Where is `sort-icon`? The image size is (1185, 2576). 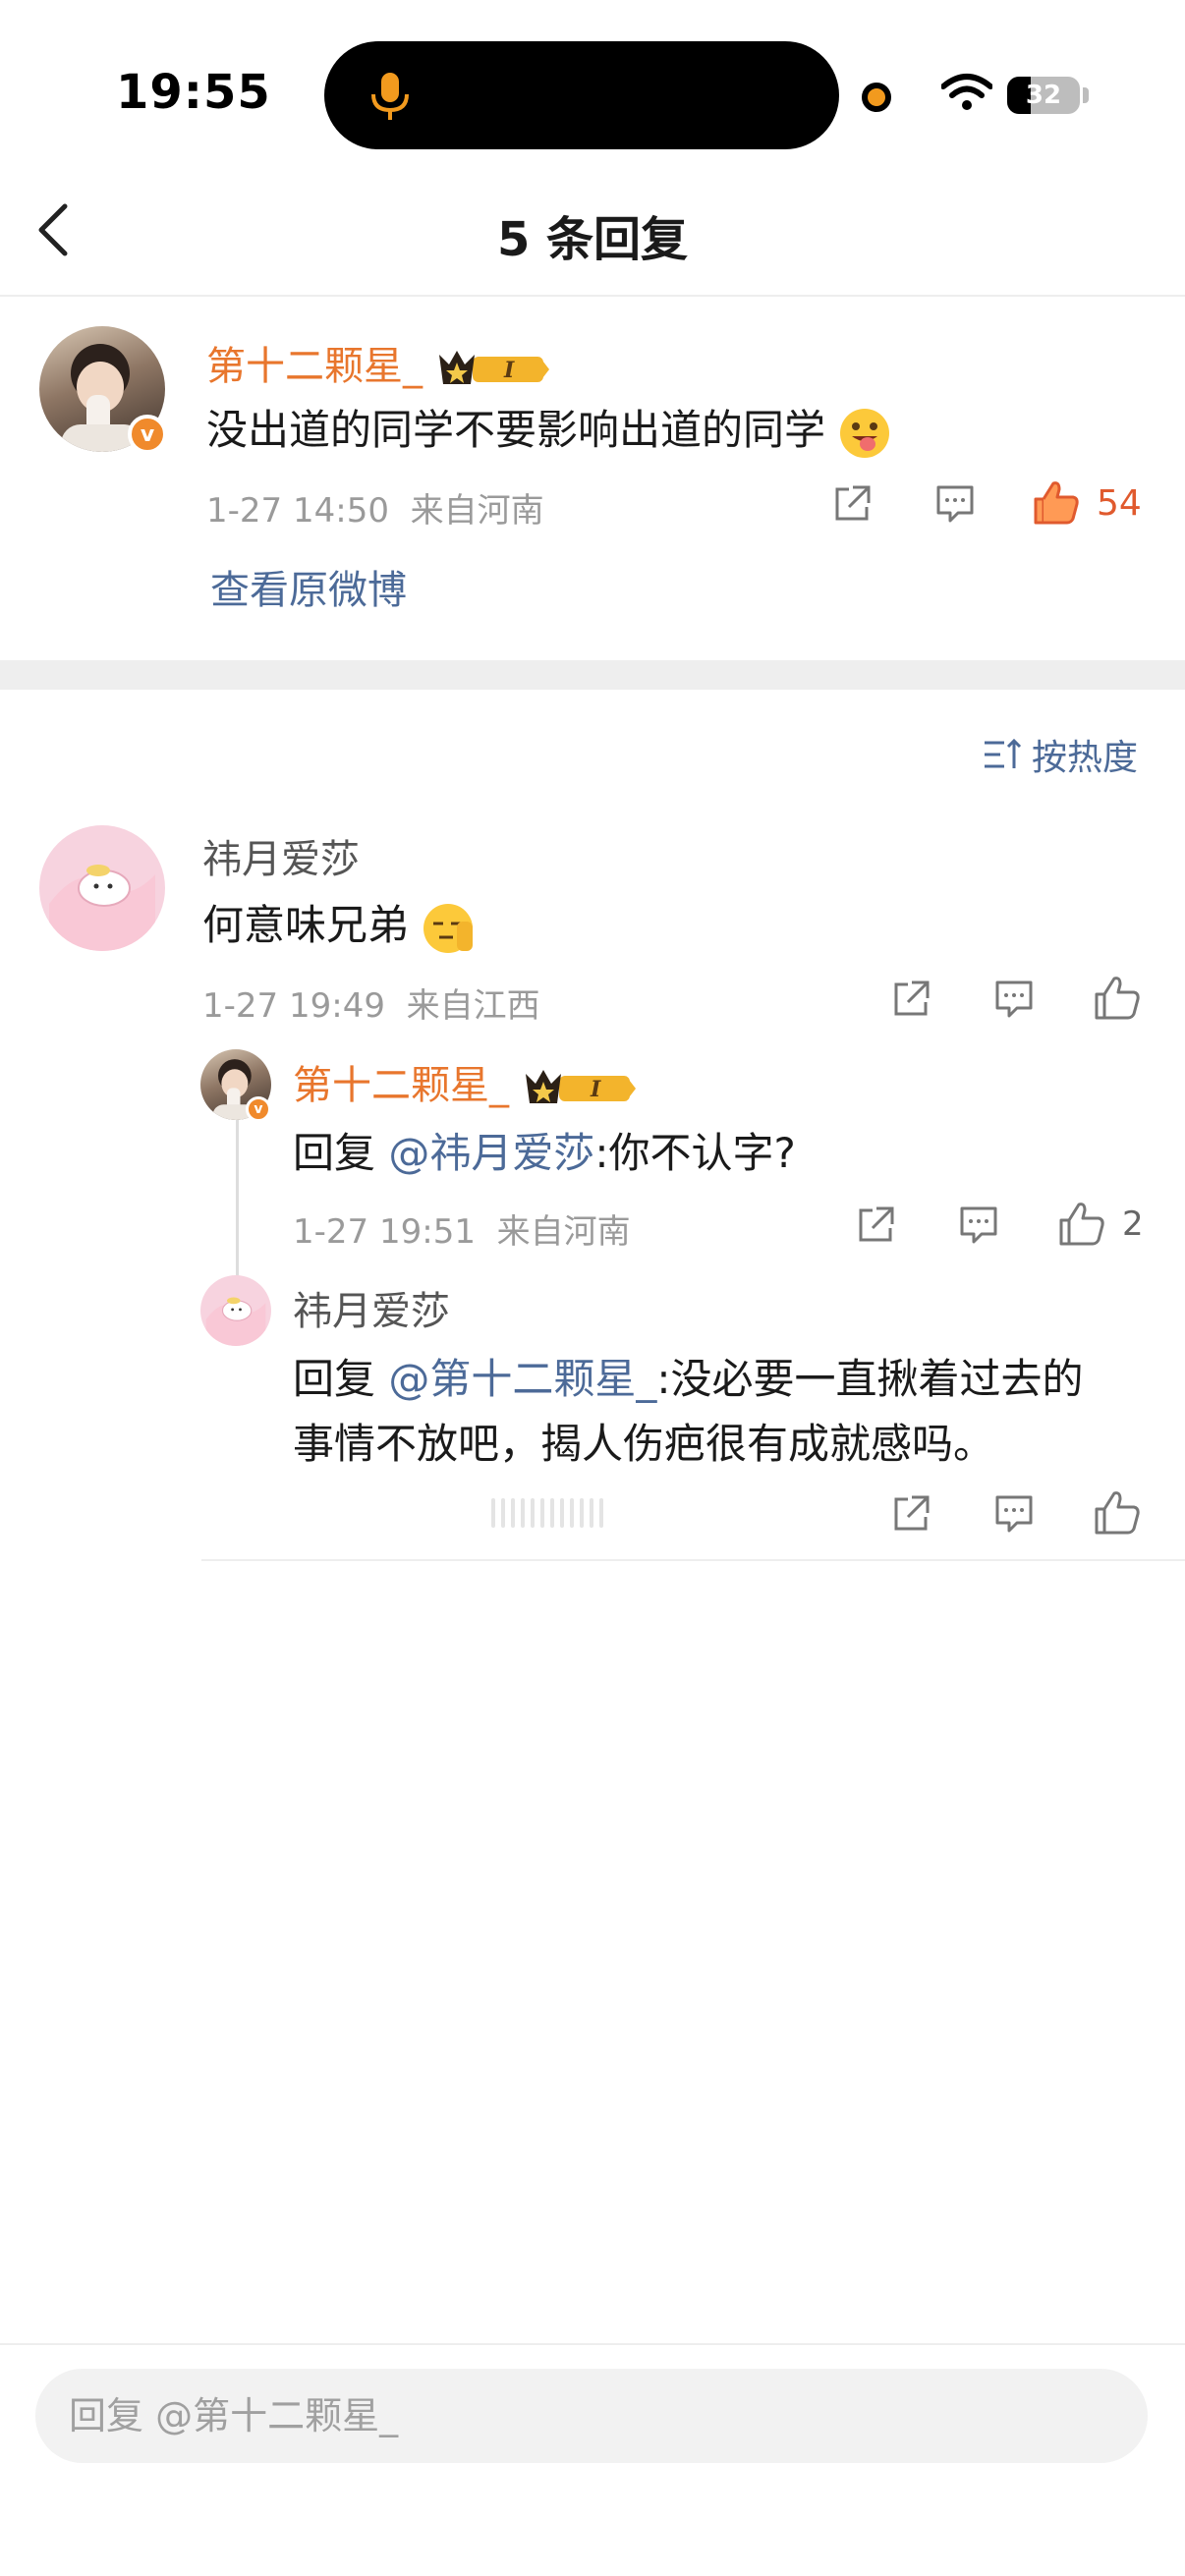
sort-icon is located at coordinates (1004, 753).